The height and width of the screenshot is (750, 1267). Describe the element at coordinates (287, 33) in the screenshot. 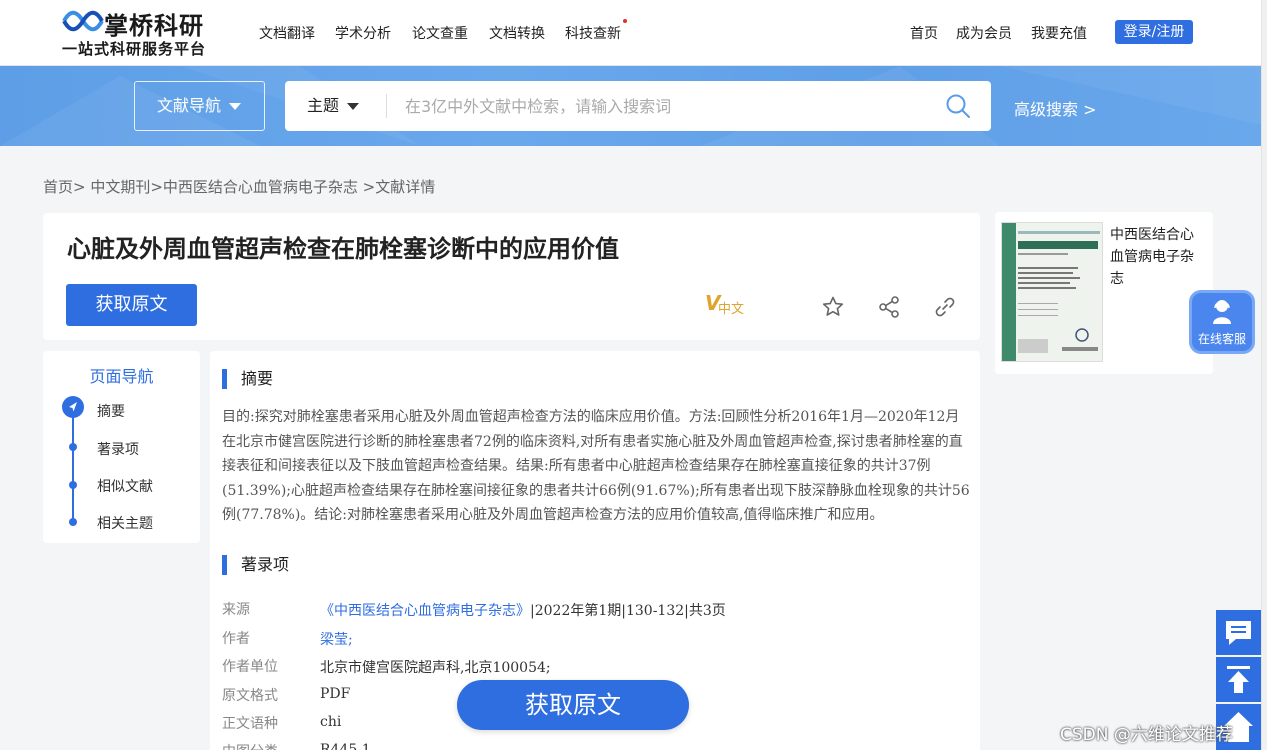

I see `nav-doc-translate: 文档翻译` at that location.